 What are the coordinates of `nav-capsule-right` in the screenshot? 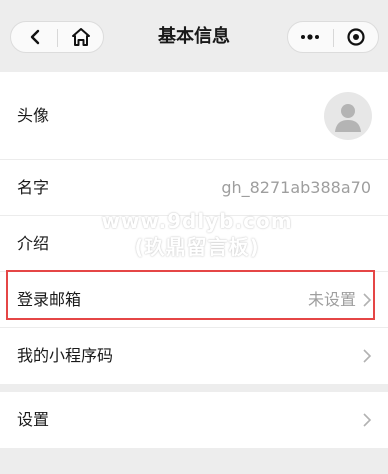 It's located at (333, 37).